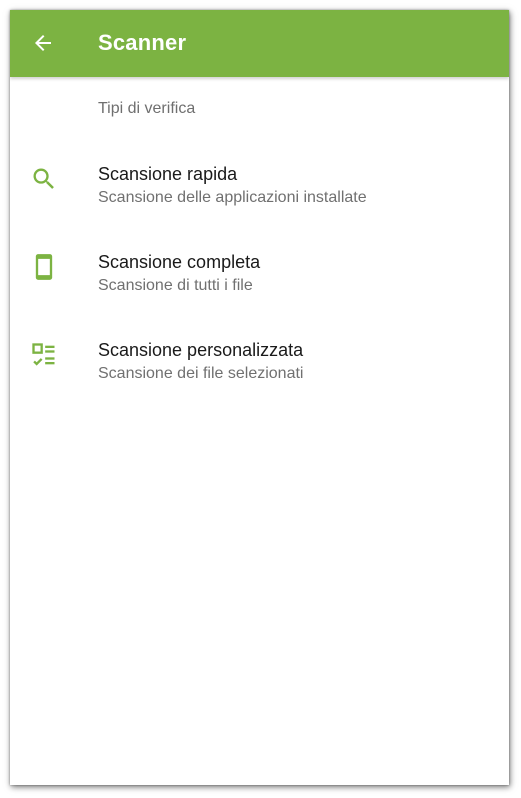 This screenshot has height=798, width=521. What do you see at coordinates (179, 262) in the screenshot?
I see `item-title: Scansione completa` at bounding box center [179, 262].